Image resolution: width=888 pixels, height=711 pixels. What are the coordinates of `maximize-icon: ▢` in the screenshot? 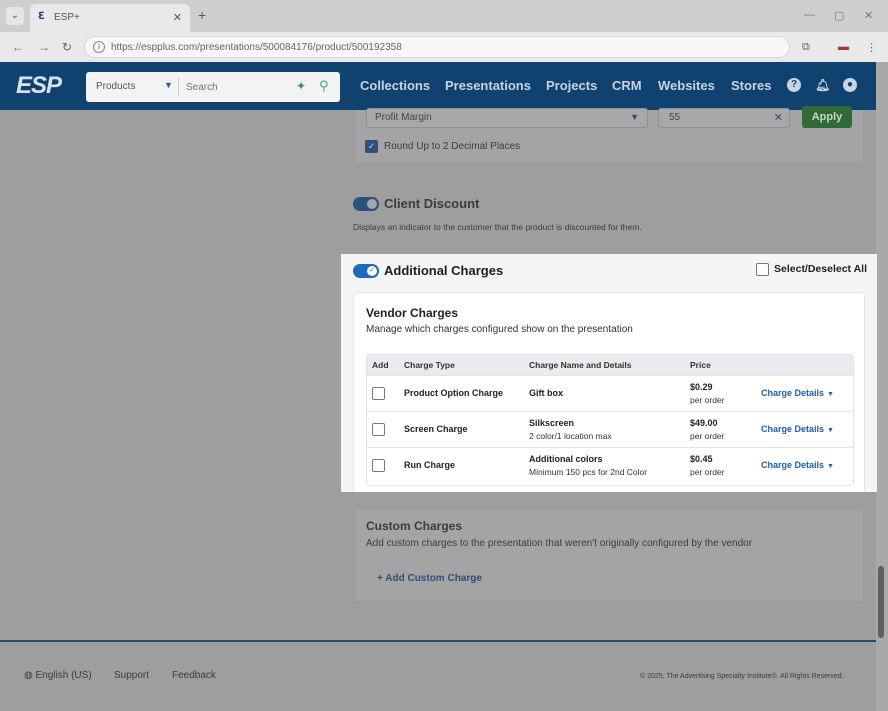 It's located at (839, 15).